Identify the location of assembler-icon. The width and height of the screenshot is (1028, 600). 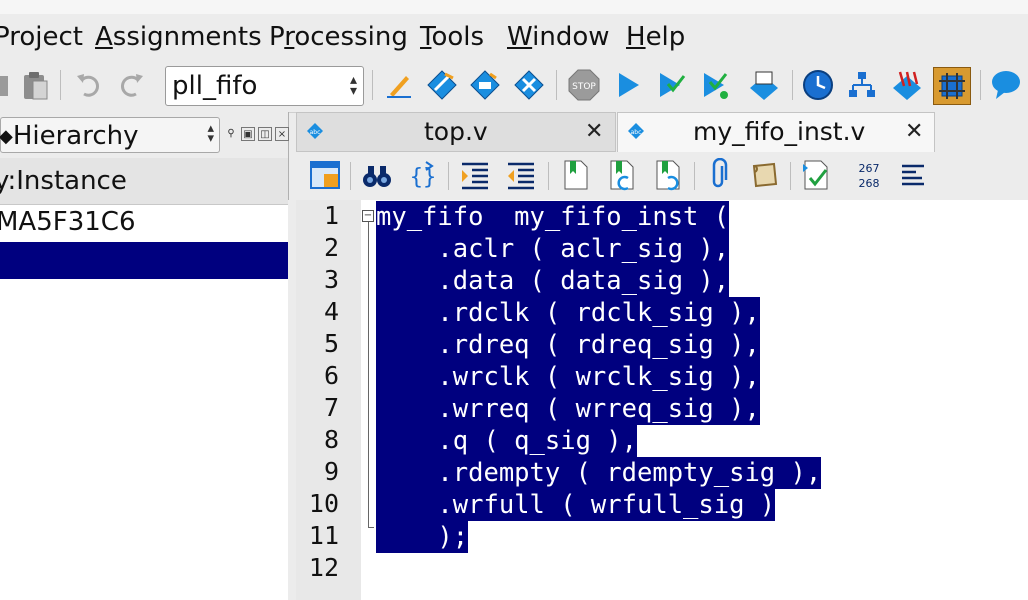
(764, 85).